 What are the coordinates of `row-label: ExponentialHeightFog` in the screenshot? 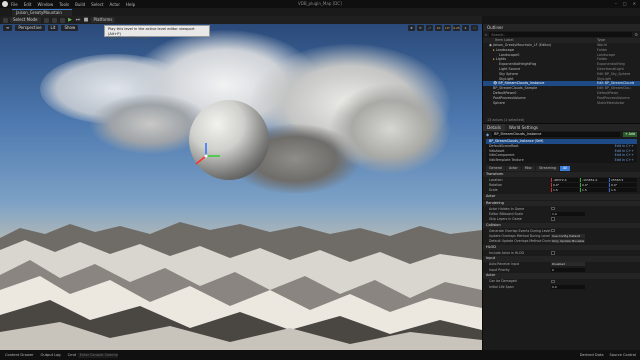 It's located at (518, 64).